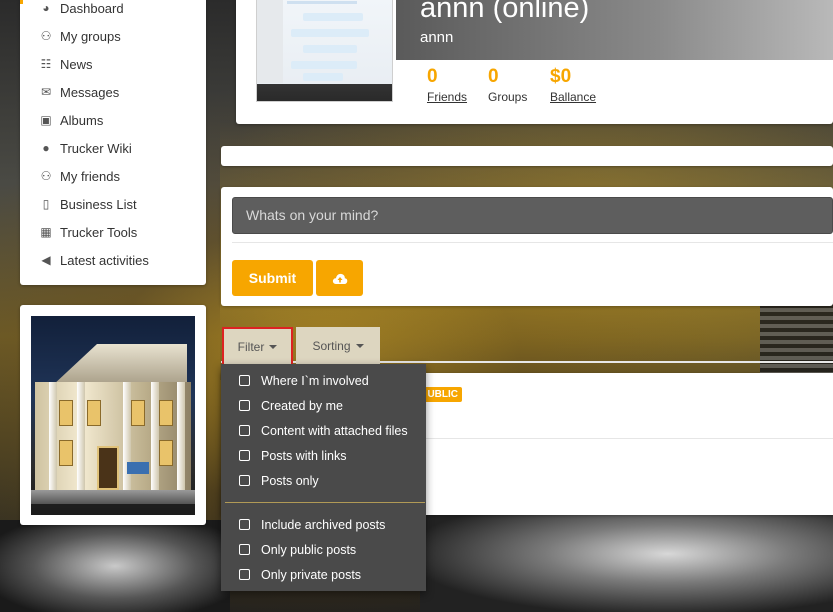 This screenshot has height=612, width=833. I want to click on sidebar-item-label: My friends, so click(90, 176).